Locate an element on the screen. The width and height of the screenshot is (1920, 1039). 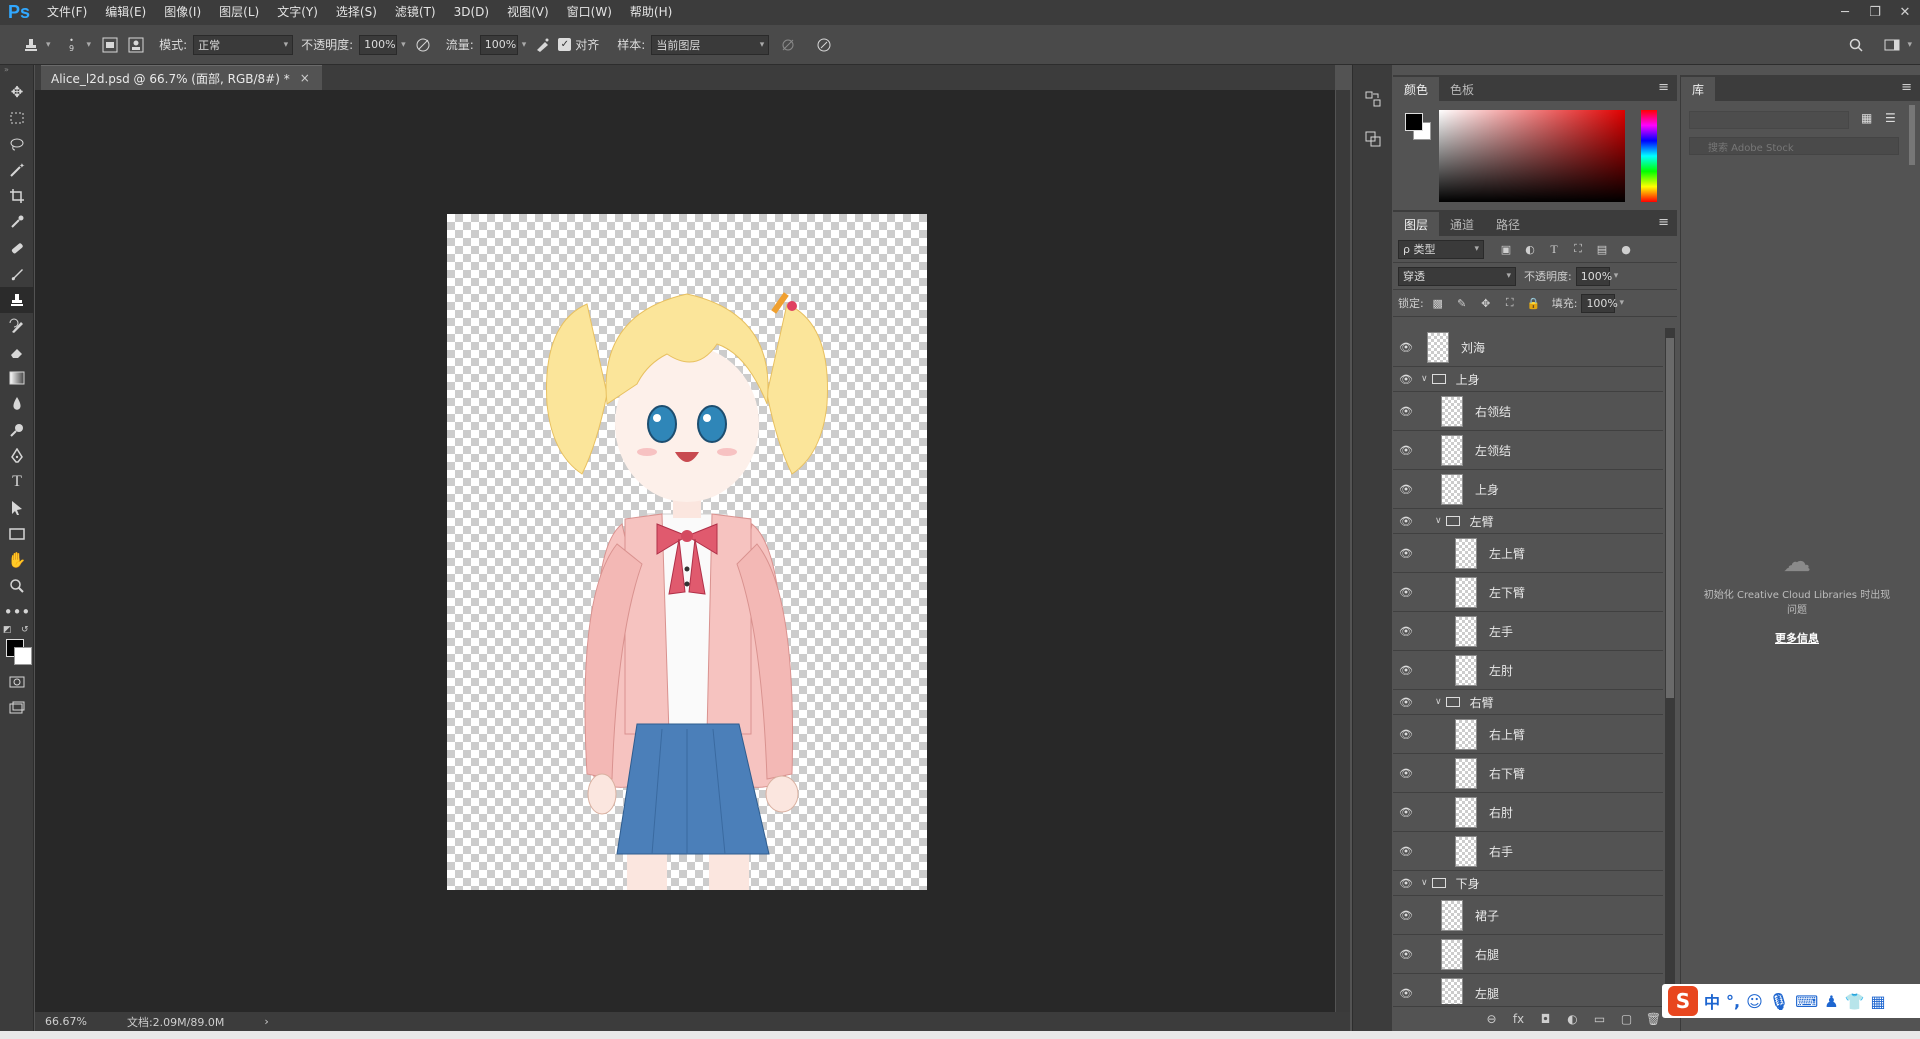
layer-row: 👁 右腿 is located at coordinates (1528, 954).